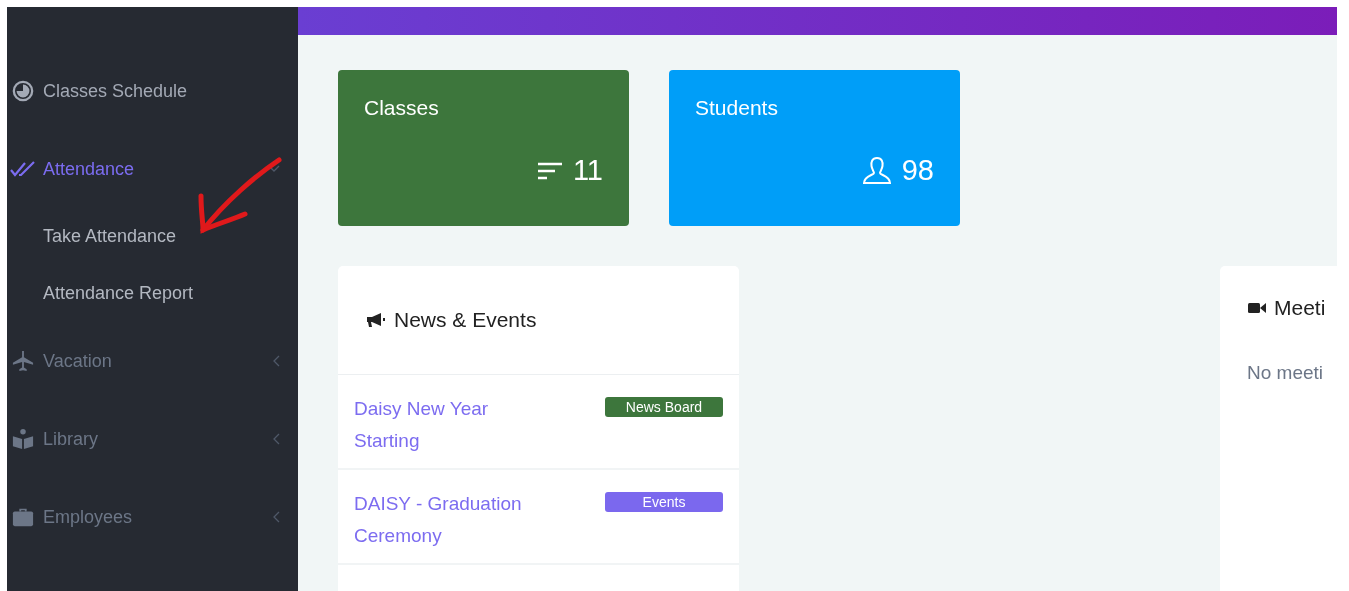 This screenshot has height=591, width=1349. What do you see at coordinates (23, 361) in the screenshot?
I see `airplane-icon` at bounding box center [23, 361].